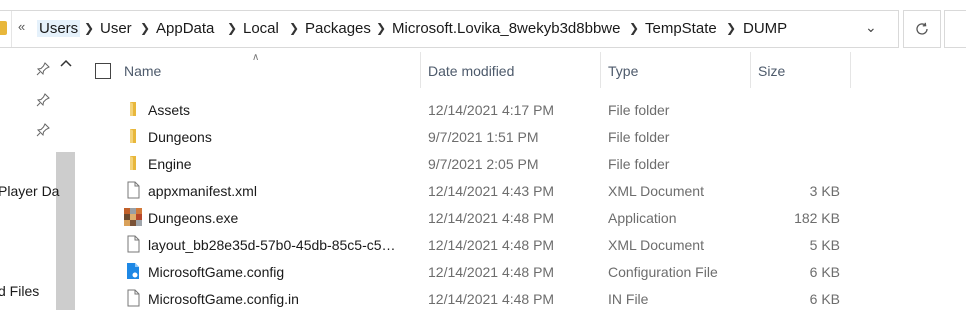 This screenshot has height=310, width=966. Describe the element at coordinates (142, 71) in the screenshot. I see `column-header-name: Name` at that location.